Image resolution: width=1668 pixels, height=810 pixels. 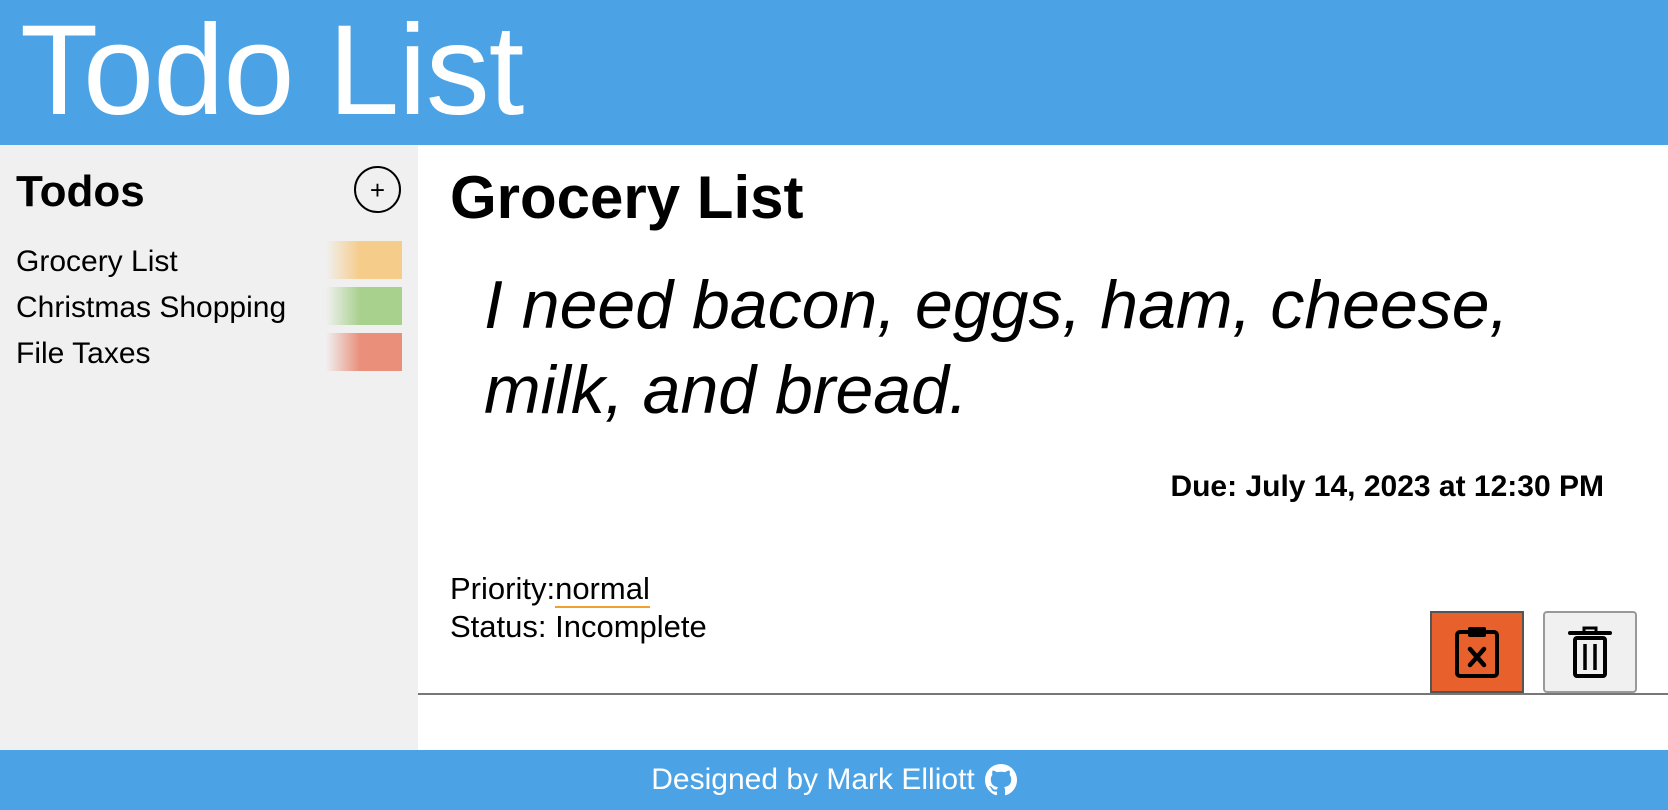 I want to click on mark-complete-button, so click(x=1477, y=652).